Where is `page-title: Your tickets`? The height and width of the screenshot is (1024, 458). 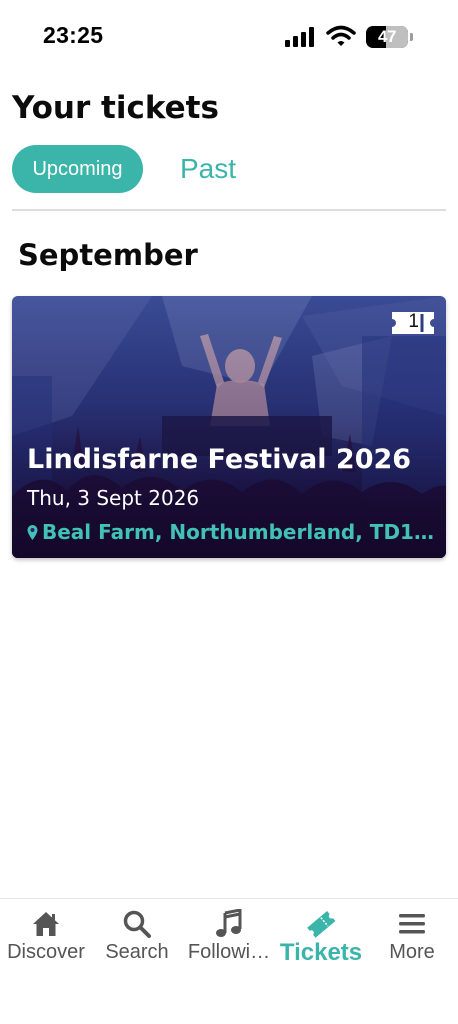
page-title: Your tickets is located at coordinates (115, 108).